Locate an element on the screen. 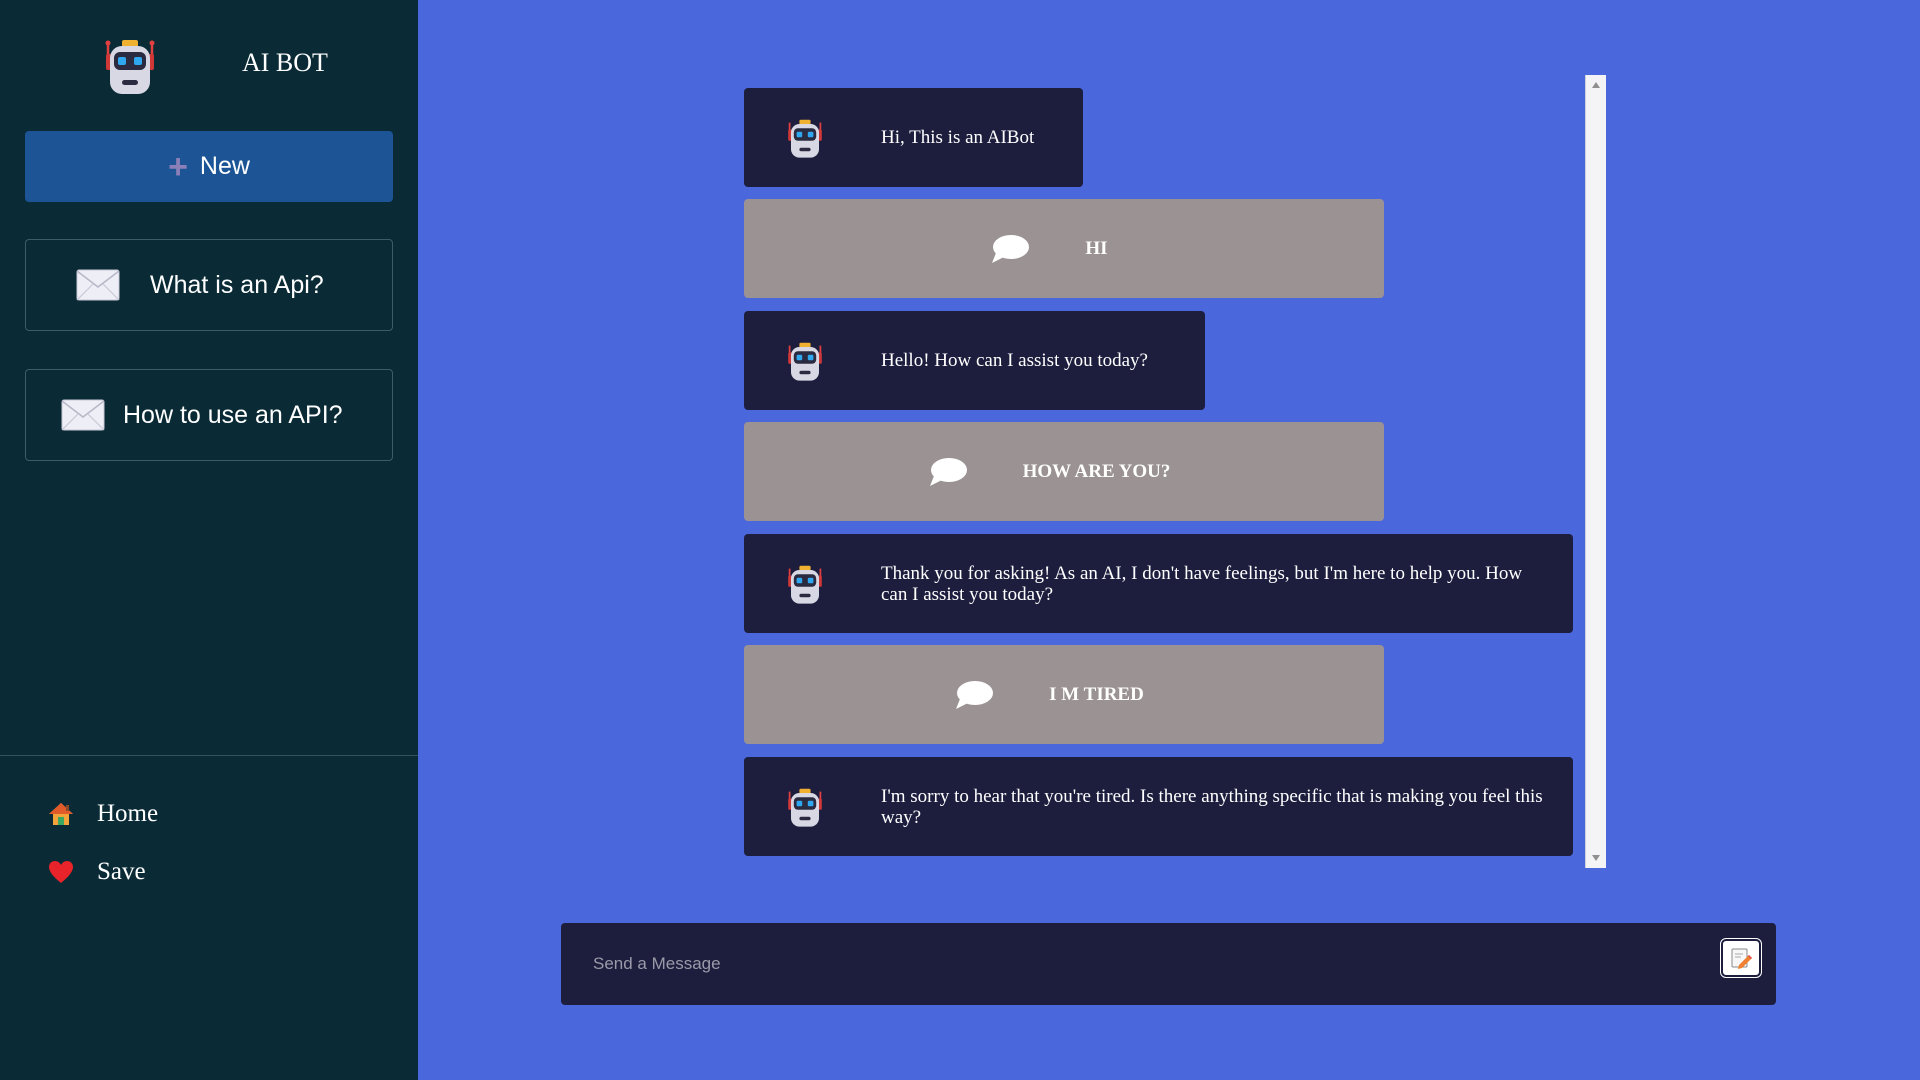  history-item-what-is-an-api: What is an Api? is located at coordinates (209, 285).